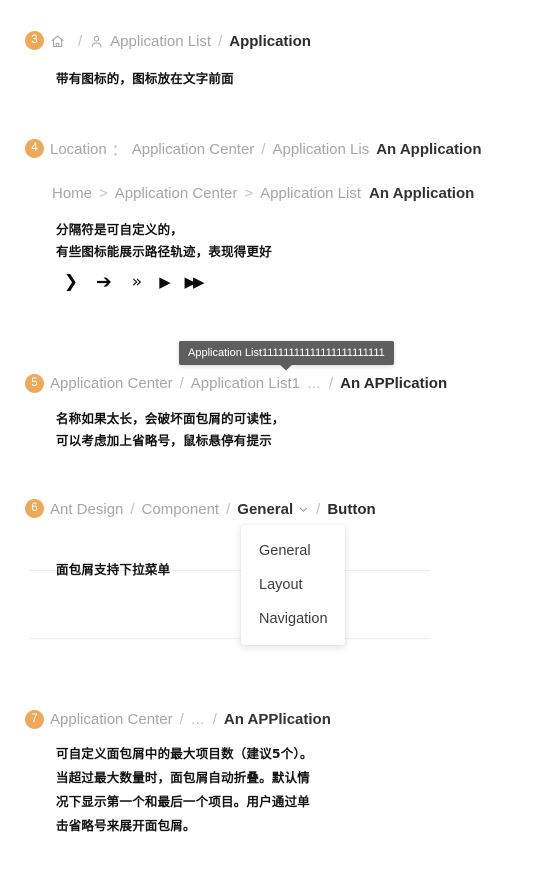 This screenshot has width=543, height=869. Describe the element at coordinates (34, 508) in the screenshot. I see `step-badge-6: 6` at that location.